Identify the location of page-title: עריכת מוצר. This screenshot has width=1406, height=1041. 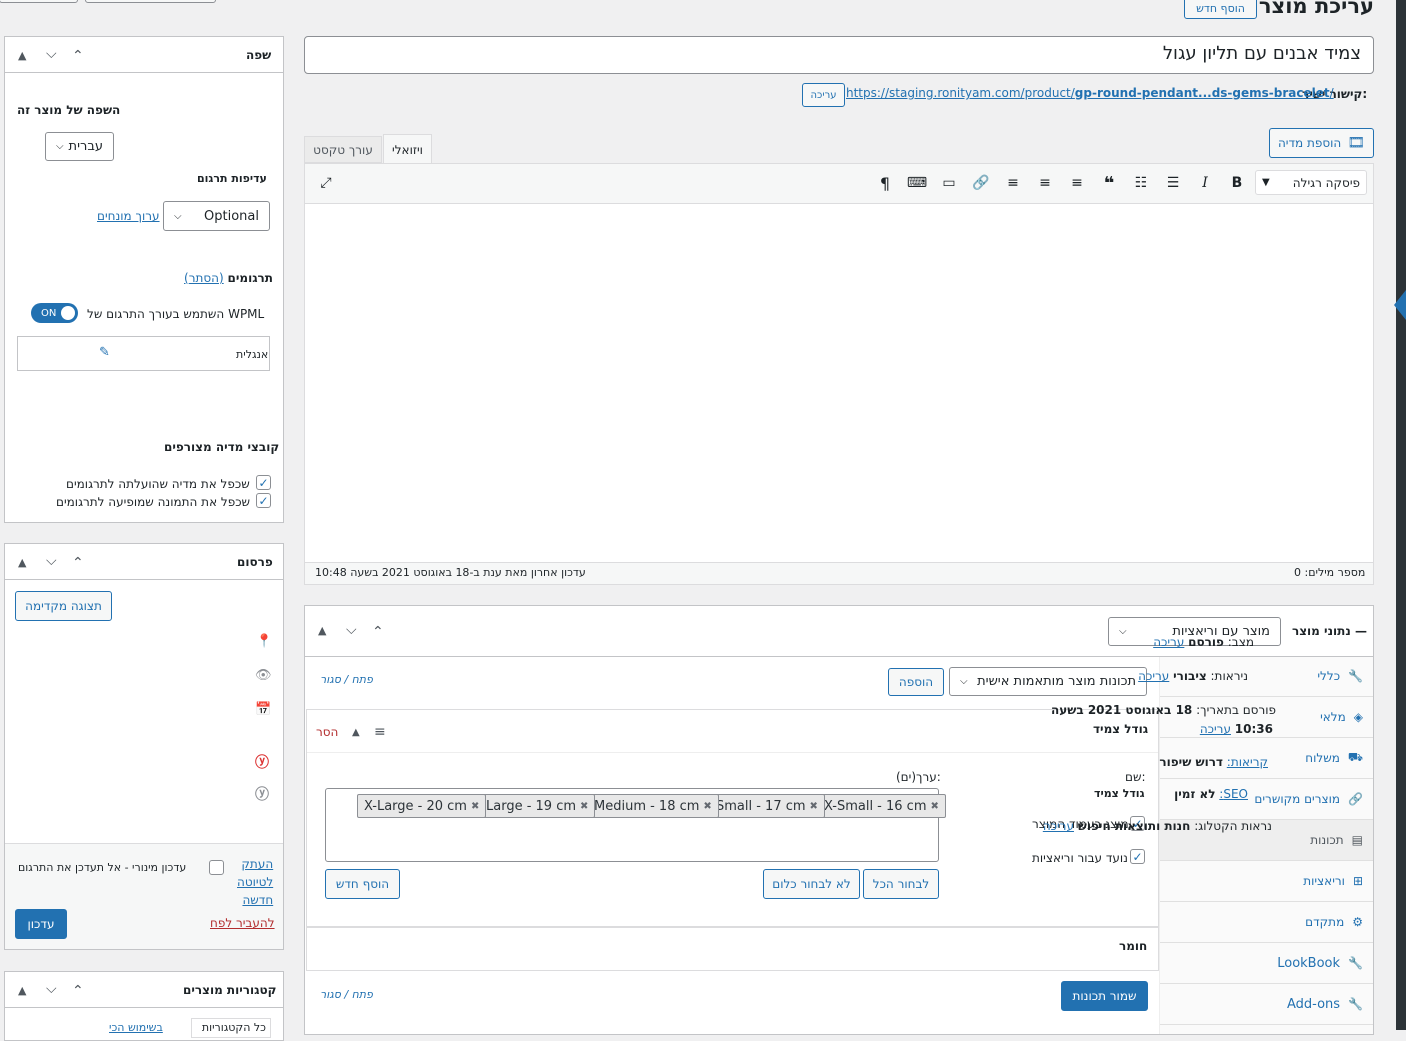
(1316, 9).